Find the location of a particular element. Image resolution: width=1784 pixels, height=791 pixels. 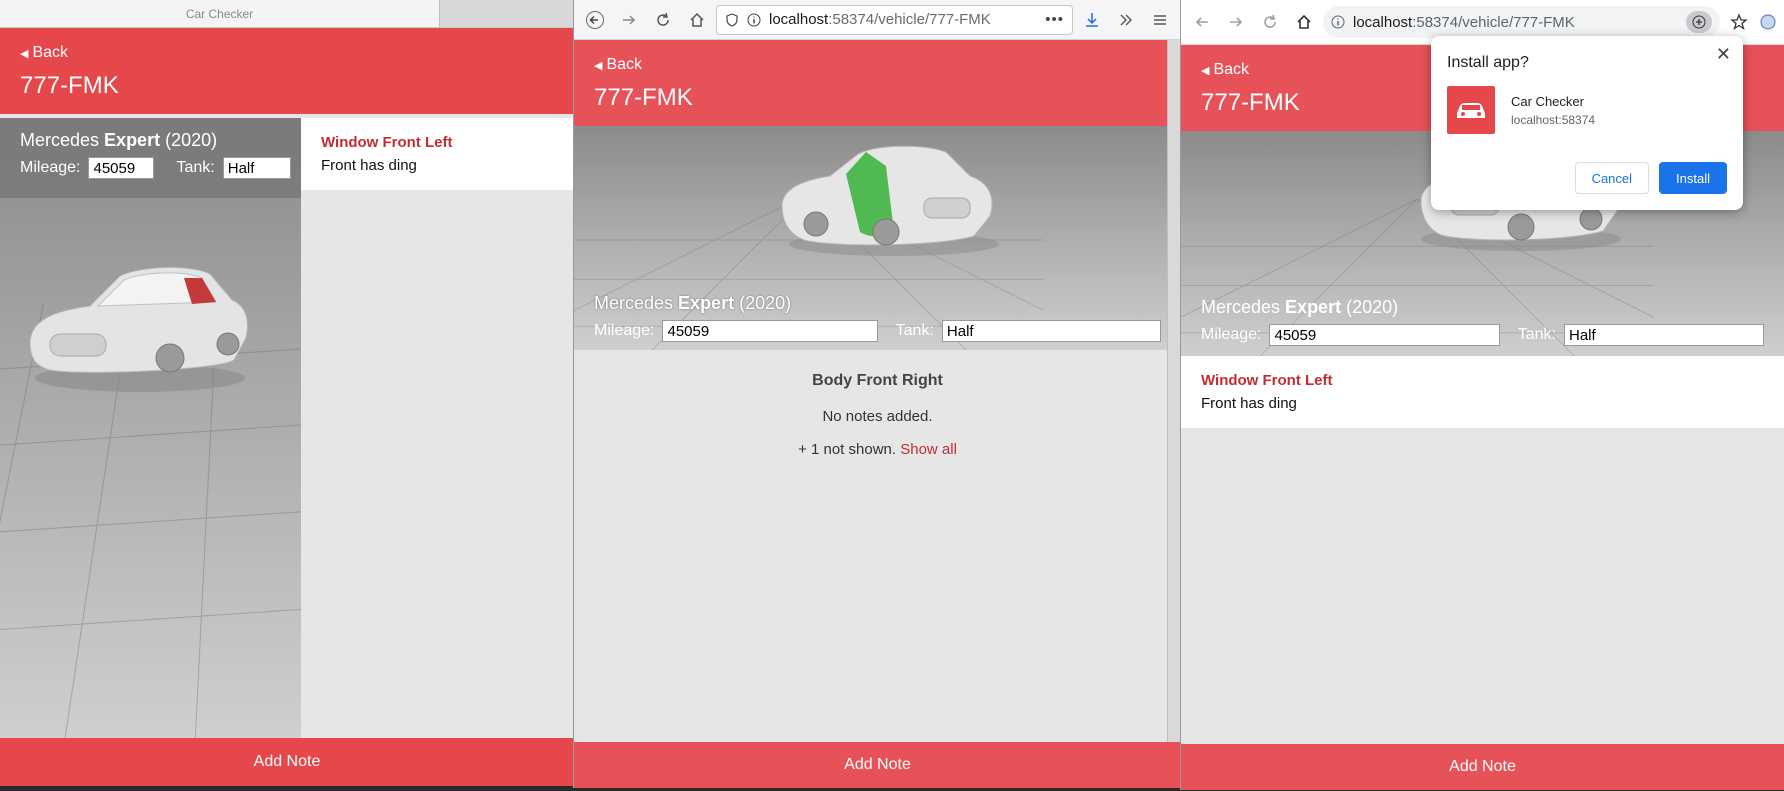

car-app-icon is located at coordinates (1471, 110).